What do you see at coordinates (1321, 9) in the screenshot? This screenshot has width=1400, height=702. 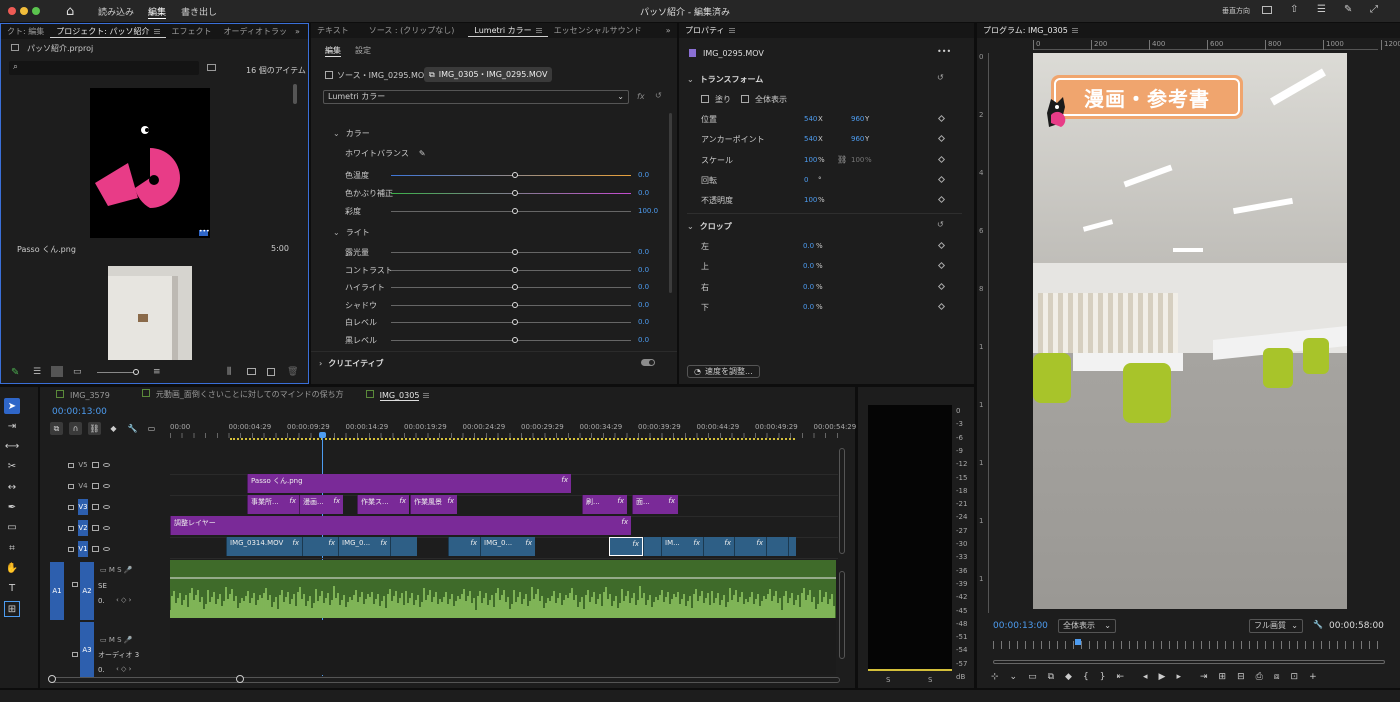 I see `list-icon: ☰` at bounding box center [1321, 9].